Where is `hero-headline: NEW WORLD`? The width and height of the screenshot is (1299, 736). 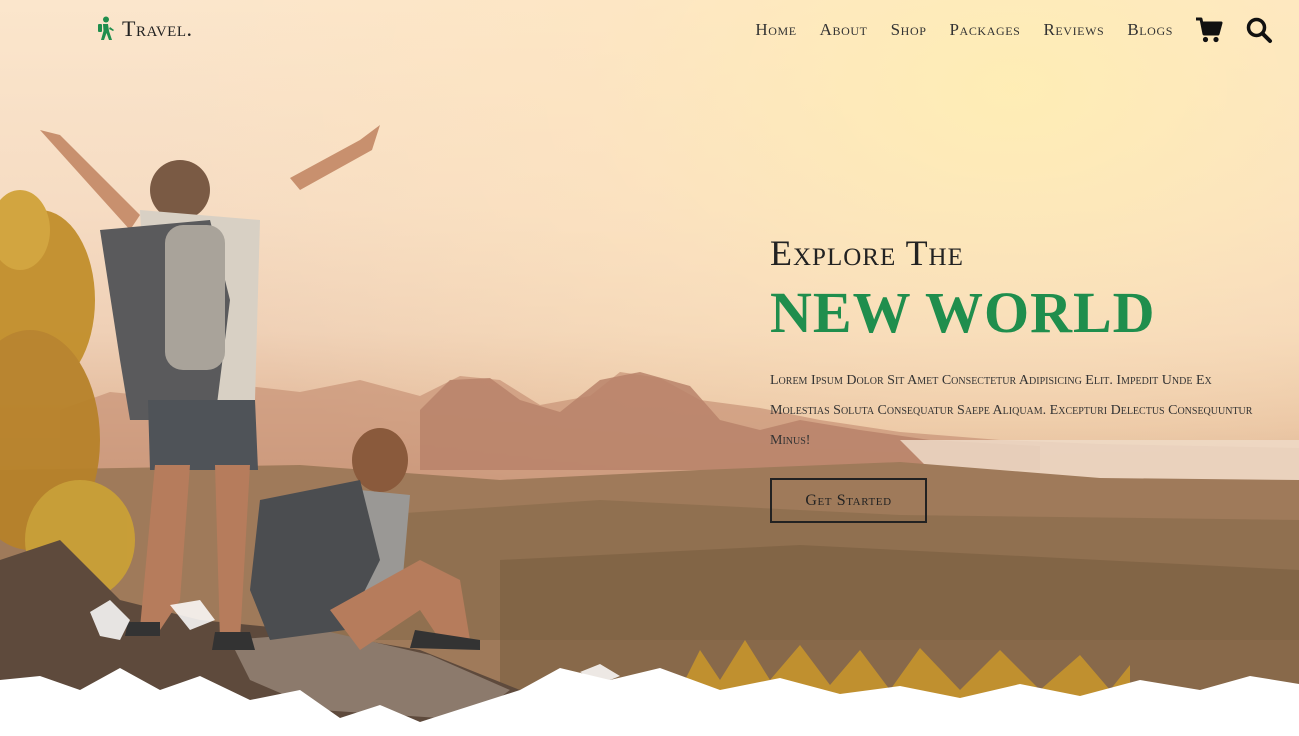 hero-headline: NEW WORLD is located at coordinates (963, 312).